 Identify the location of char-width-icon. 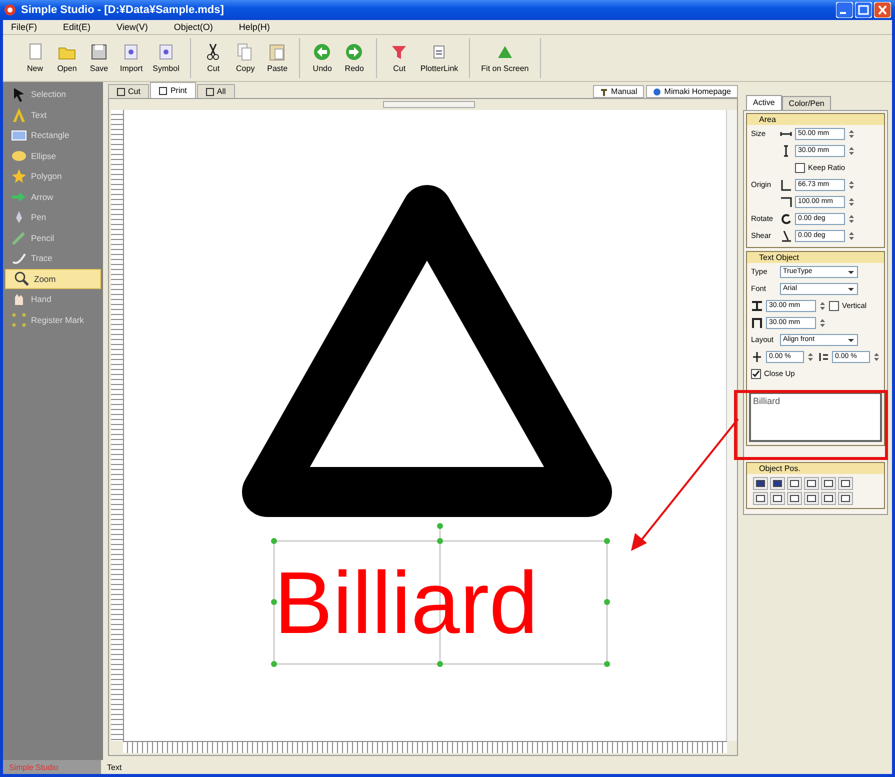
(757, 306).